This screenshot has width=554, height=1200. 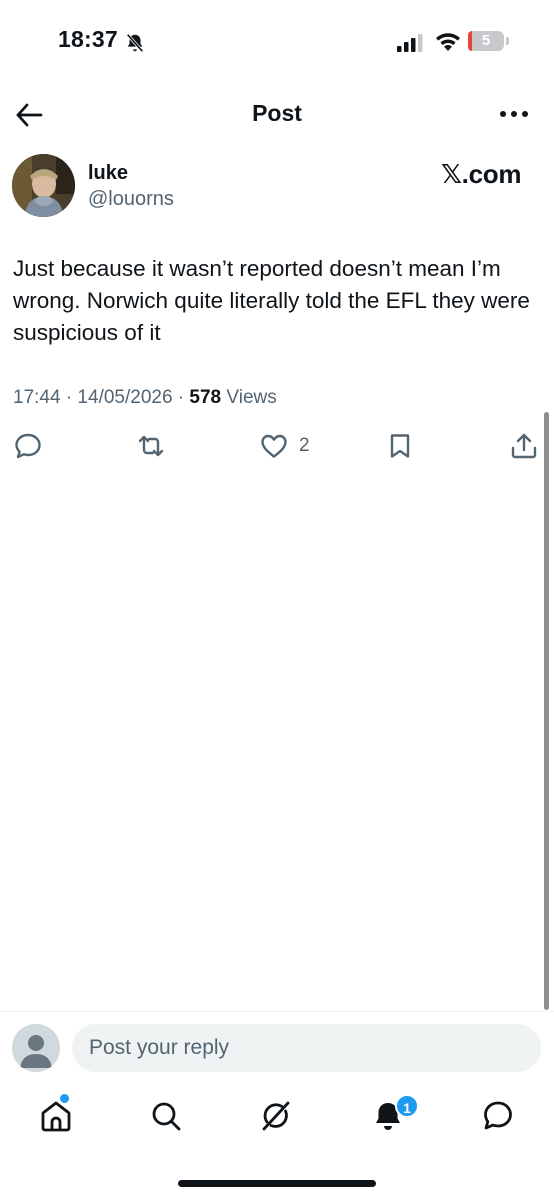 I want to click on heart-icon, so click(x=274, y=446).